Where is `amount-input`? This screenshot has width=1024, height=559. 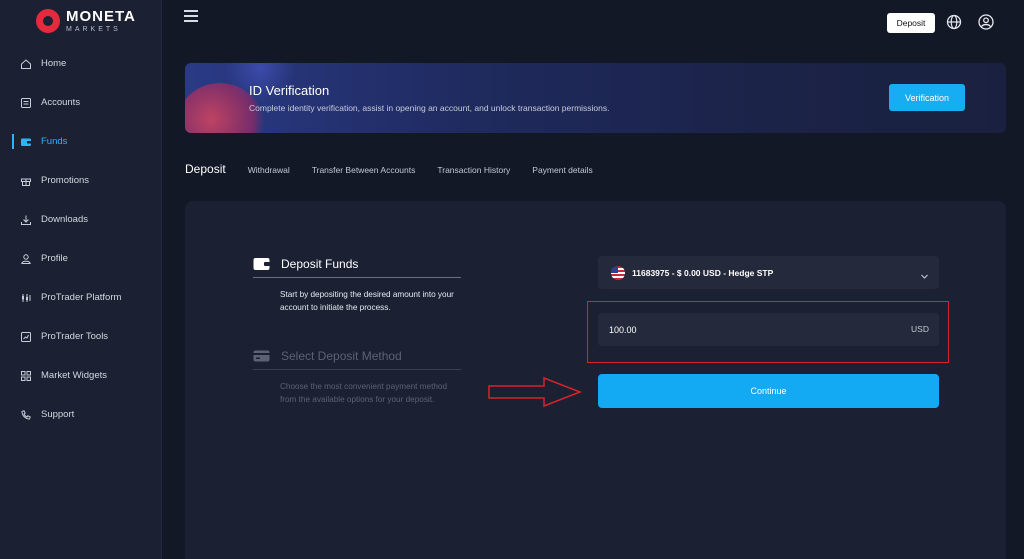
amount-input is located at coordinates (739, 329).